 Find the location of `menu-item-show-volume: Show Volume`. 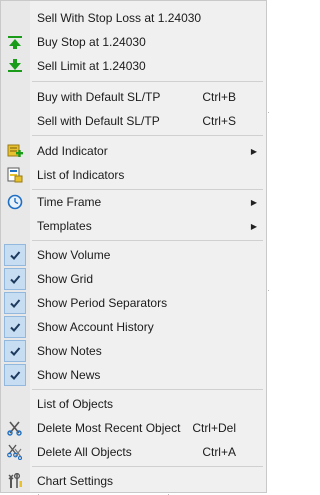

menu-item-show-volume: Show Volume is located at coordinates (133, 255).